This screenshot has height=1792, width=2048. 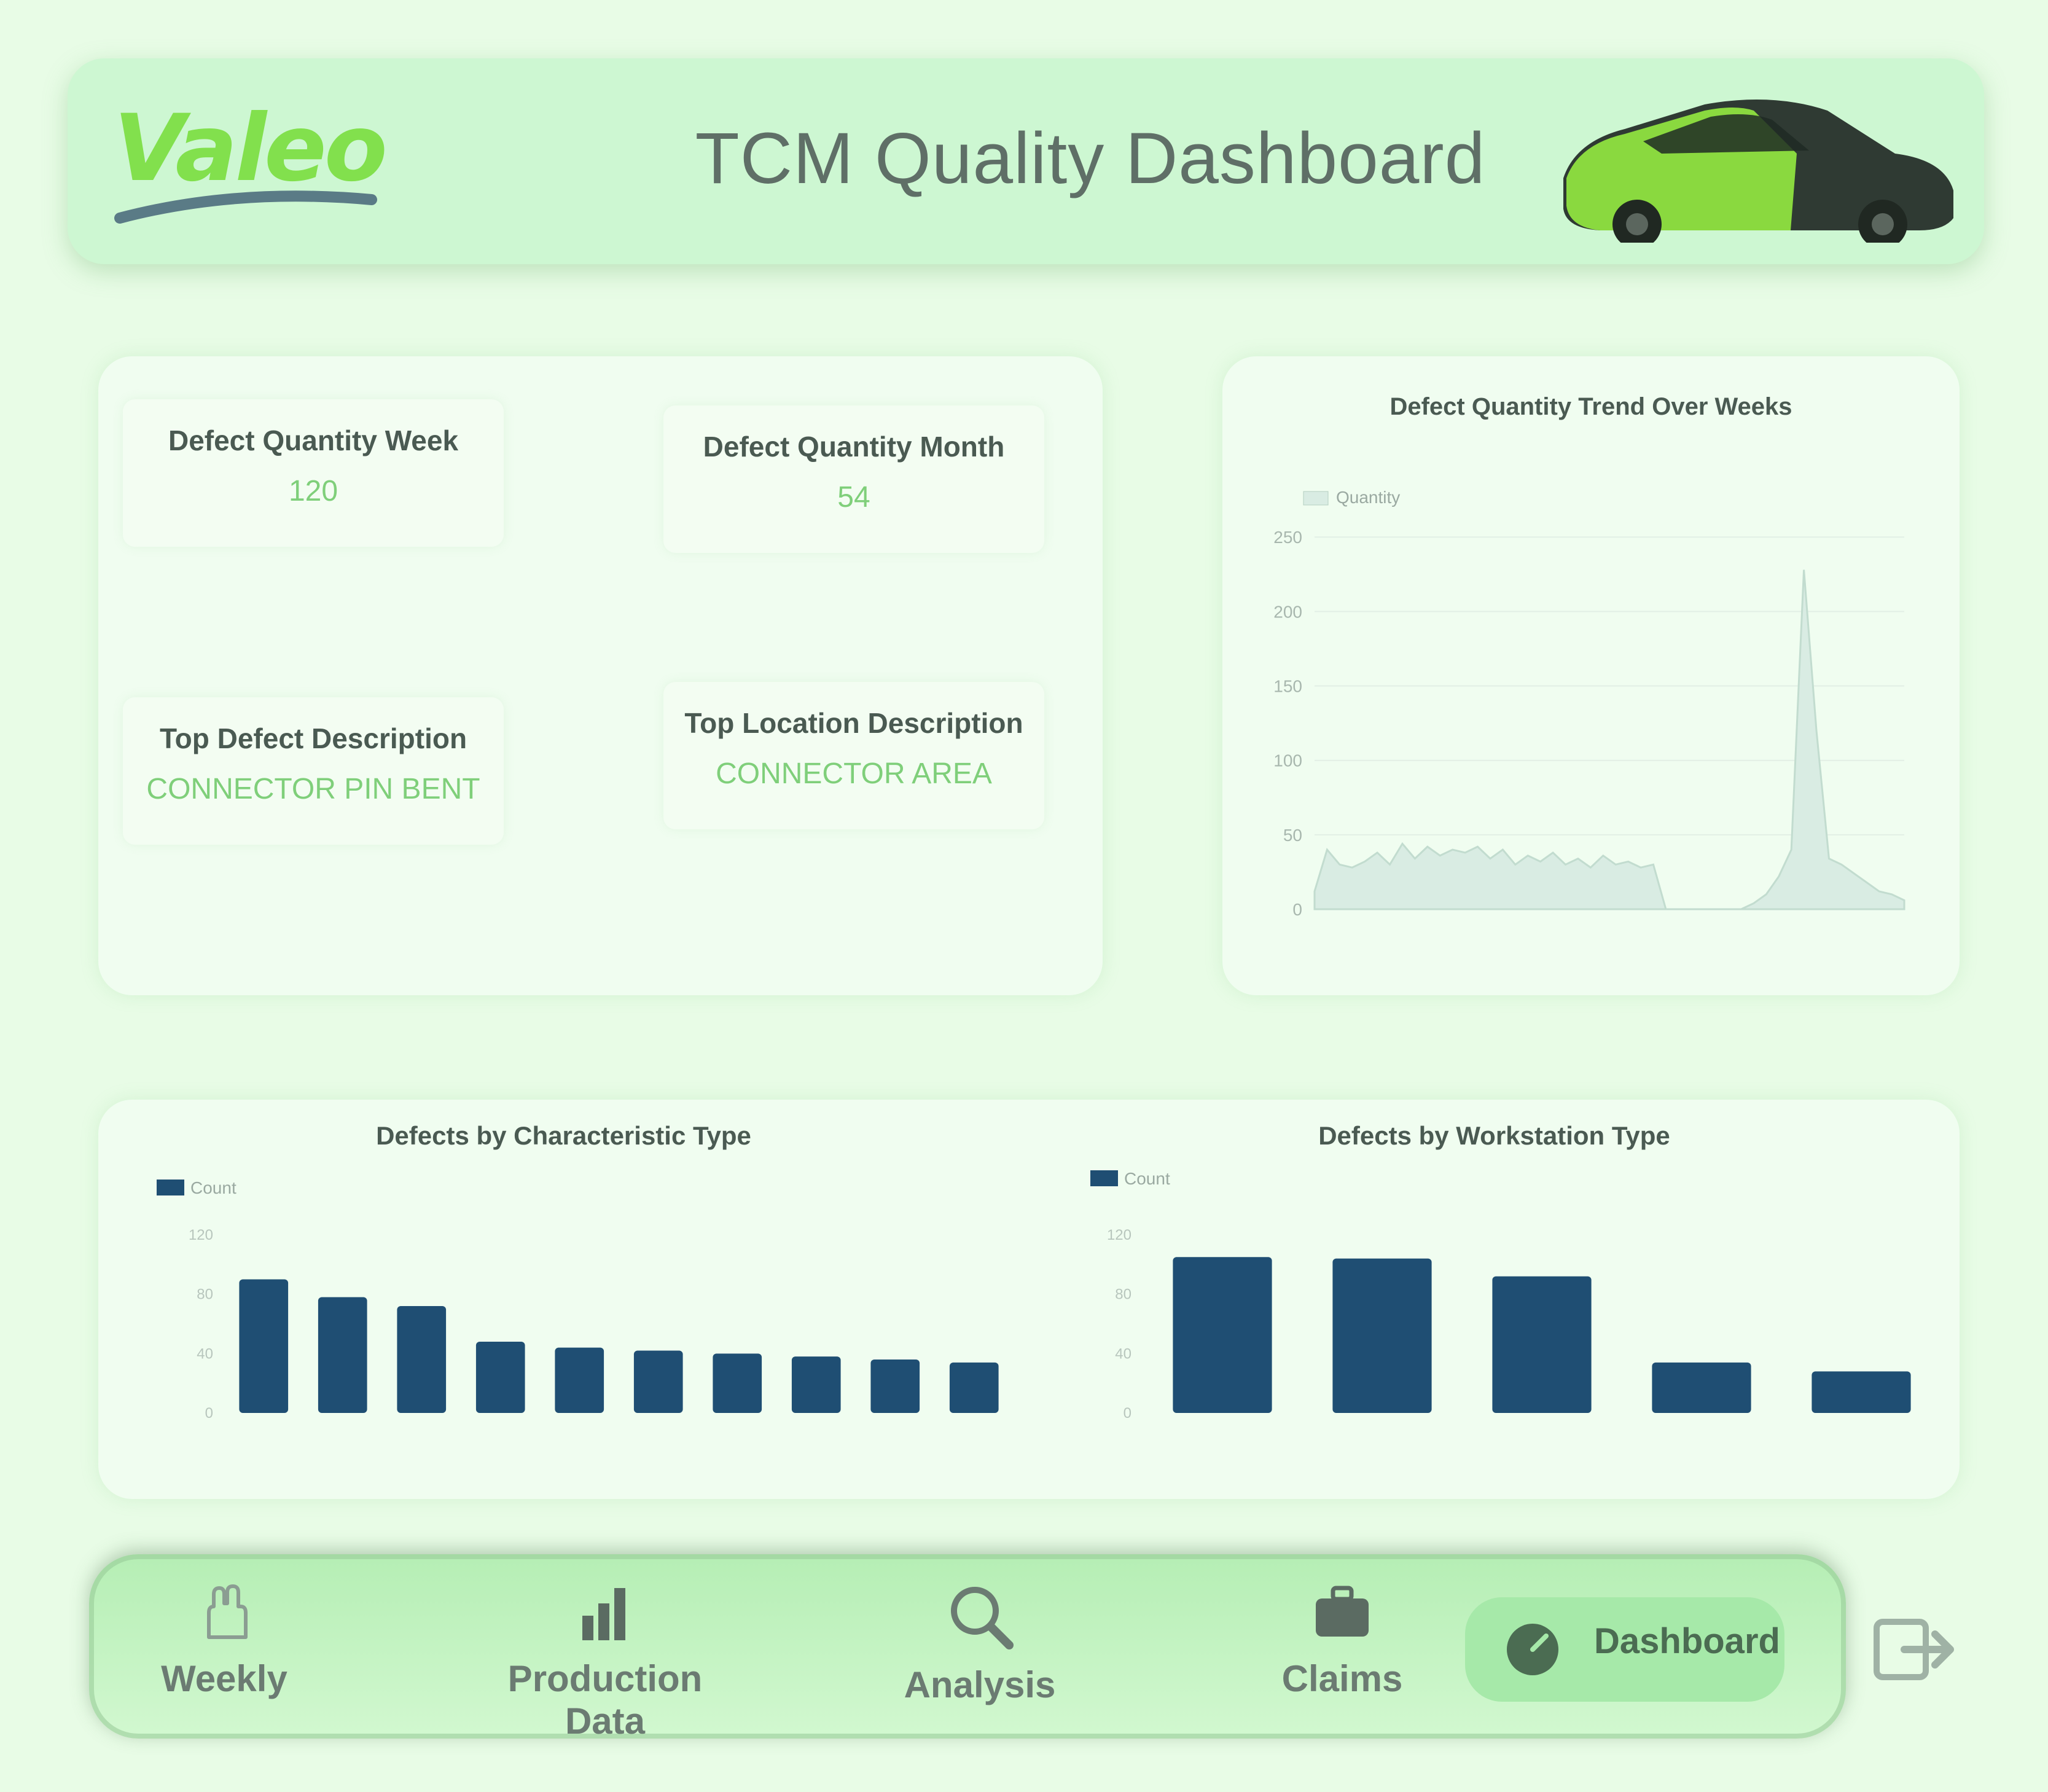 I want to click on kpi-label: Top Defect Description, so click(x=313, y=738).